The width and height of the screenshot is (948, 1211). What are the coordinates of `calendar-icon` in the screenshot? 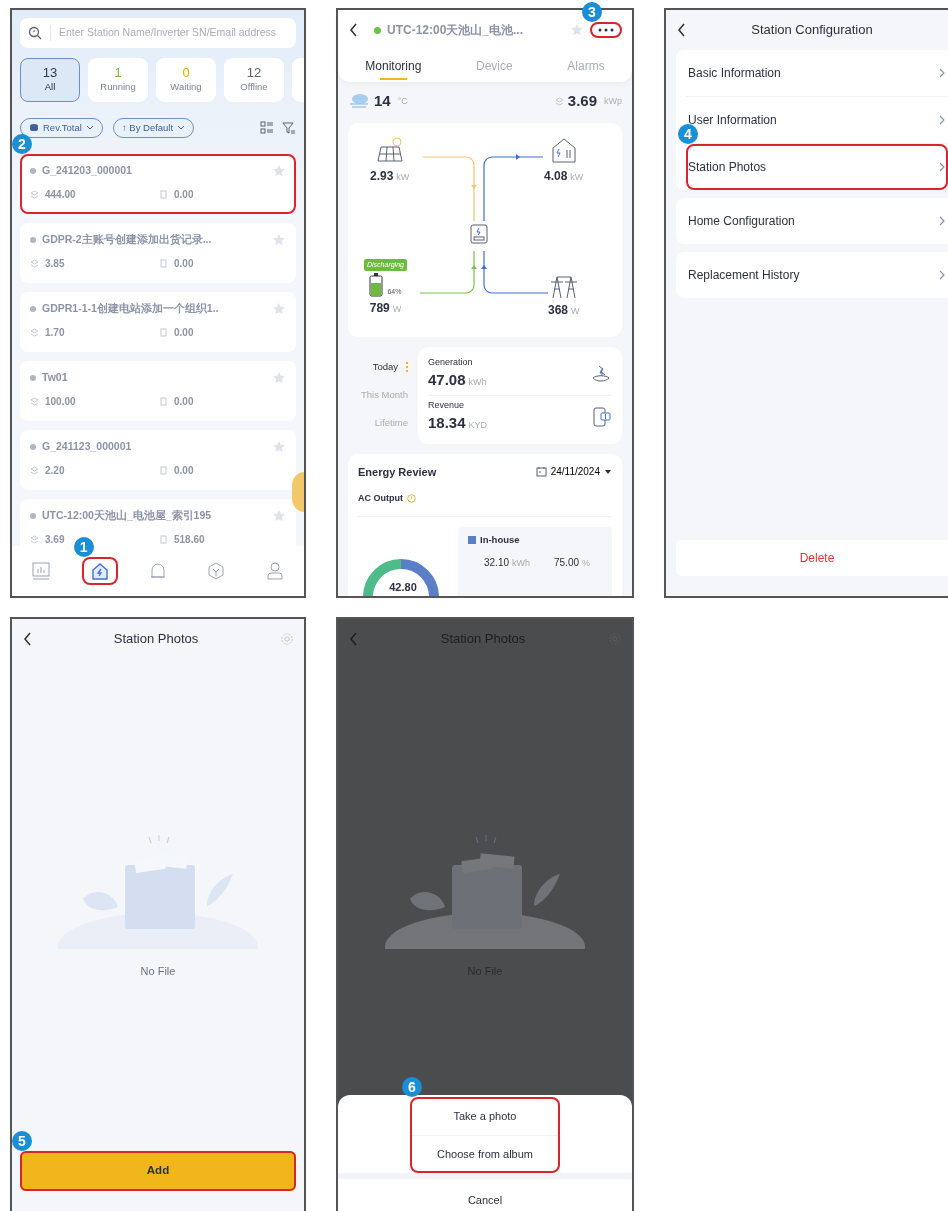 It's located at (541, 472).